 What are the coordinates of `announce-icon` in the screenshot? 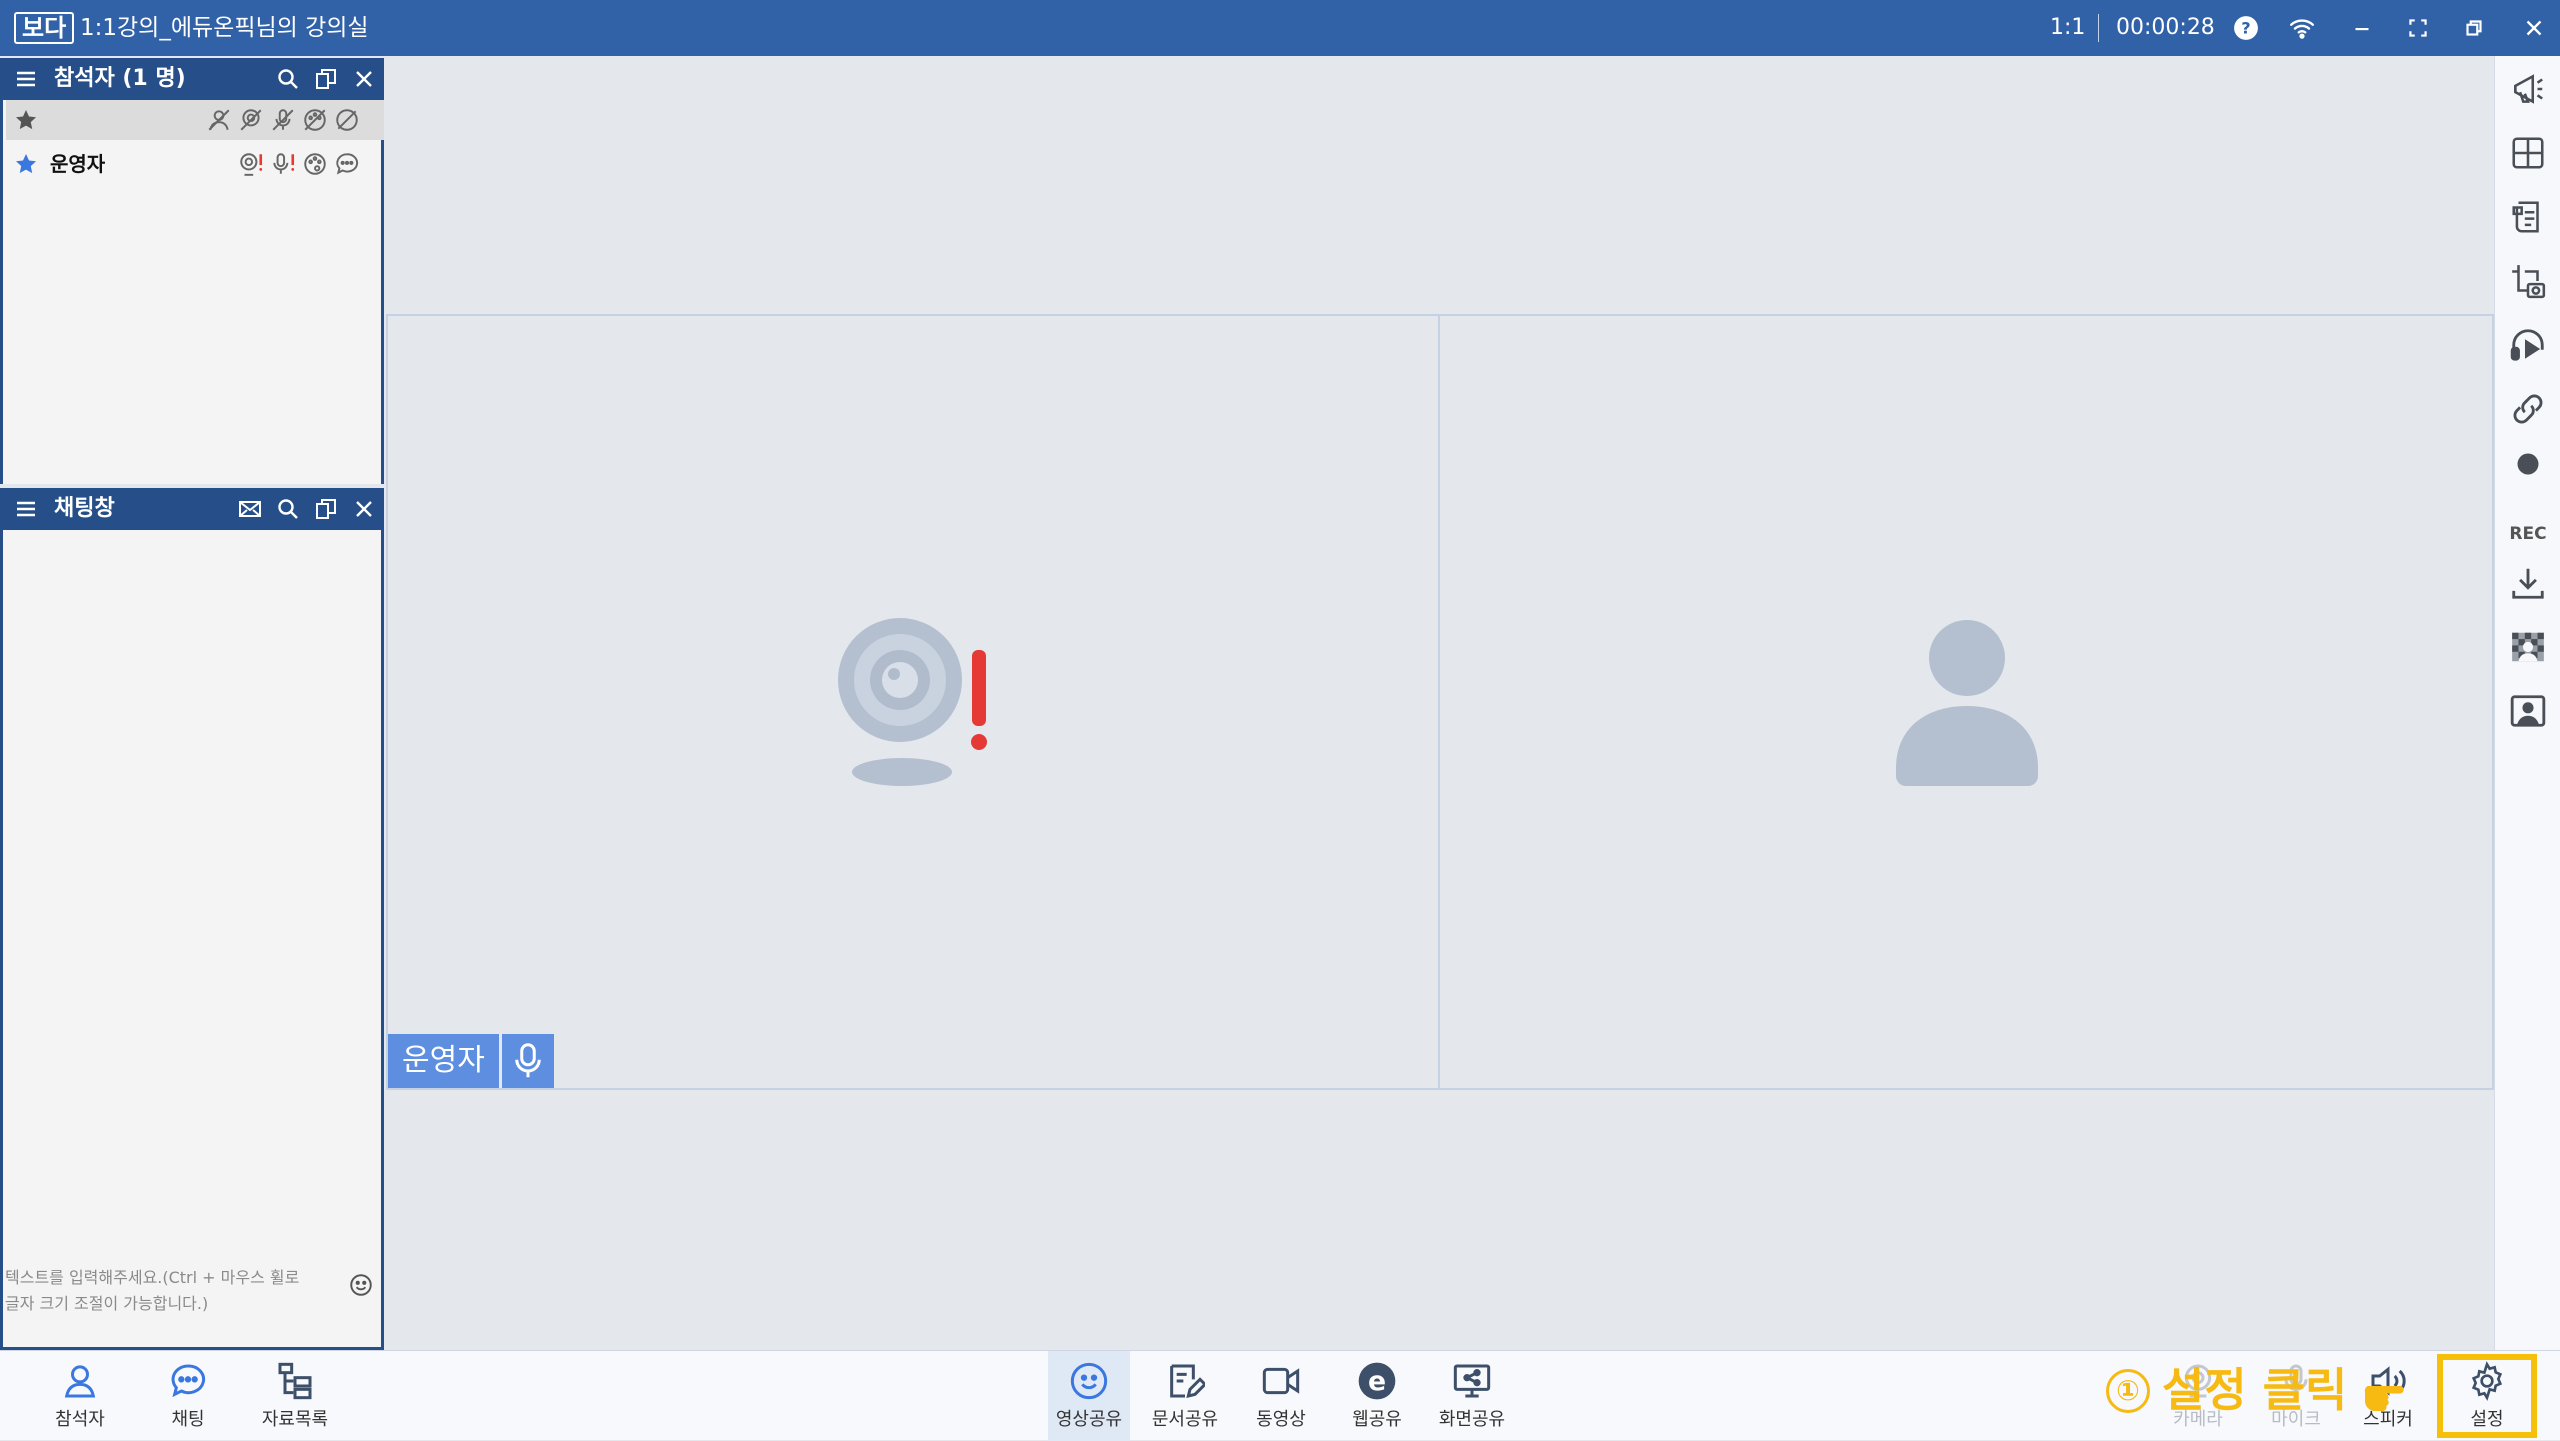 It's located at (2528, 89).